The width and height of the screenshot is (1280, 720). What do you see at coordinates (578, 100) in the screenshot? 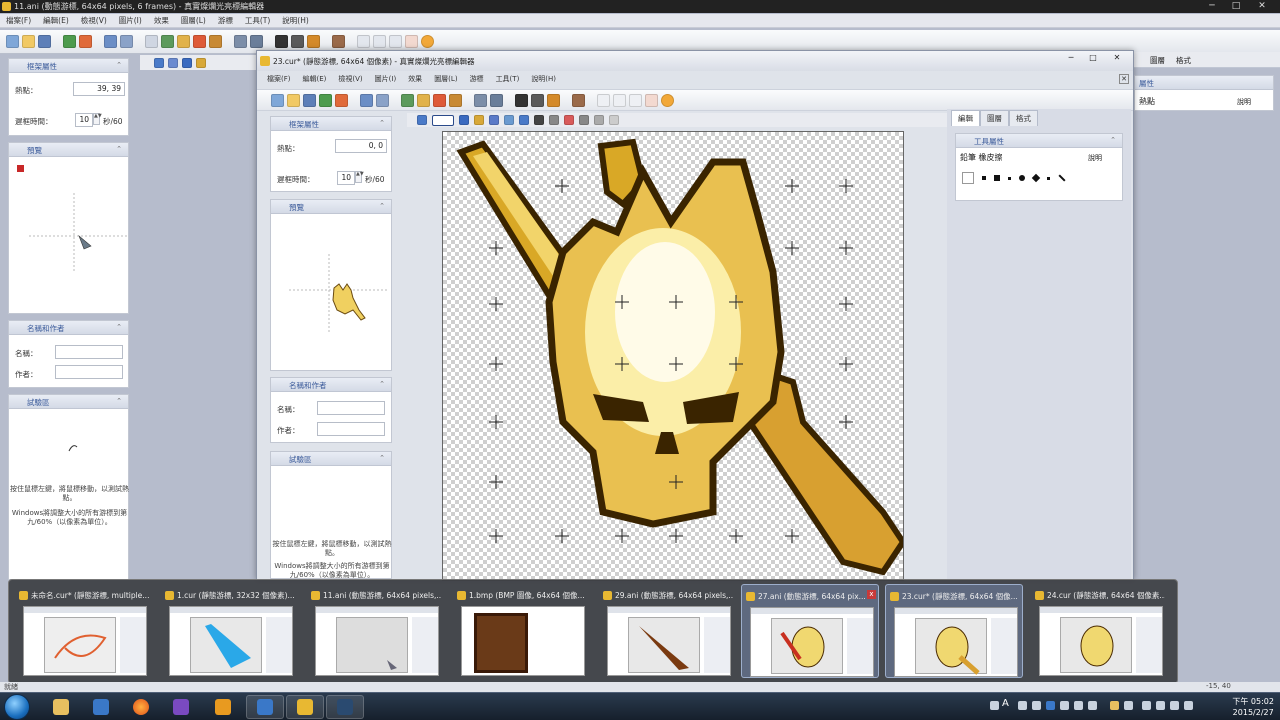
I see `inner-user-icon` at bounding box center [578, 100].